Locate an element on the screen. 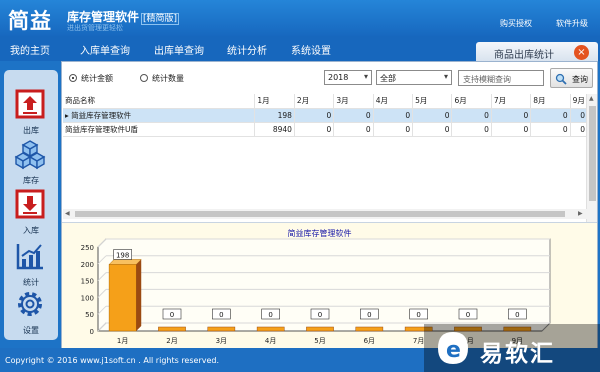 The width and height of the screenshot is (600, 372). menu-outbound-query: 出库单查询 is located at coordinates (179, 49).